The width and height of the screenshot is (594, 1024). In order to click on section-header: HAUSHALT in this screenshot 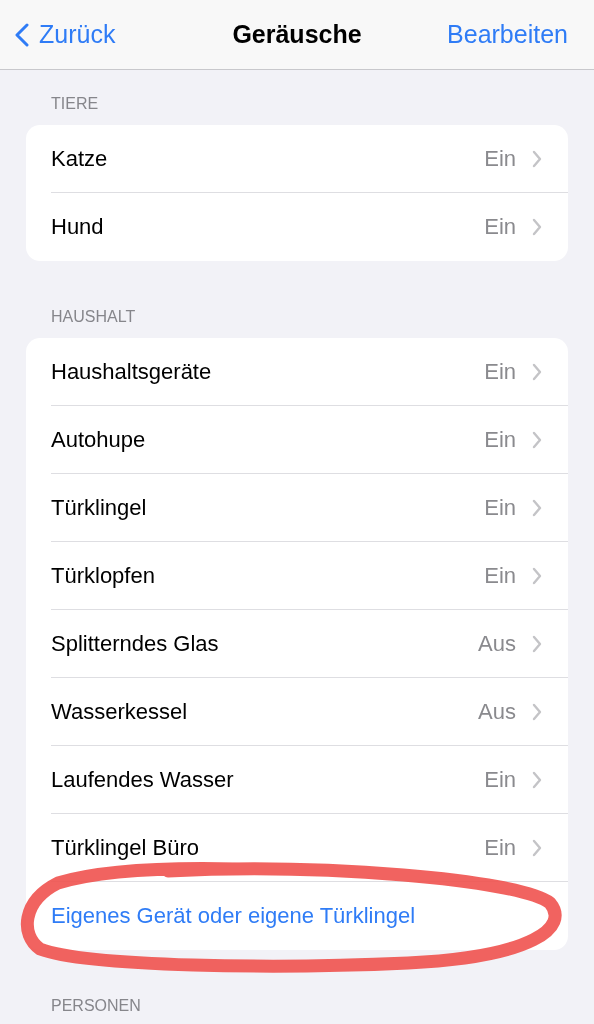, I will do `click(93, 317)`.